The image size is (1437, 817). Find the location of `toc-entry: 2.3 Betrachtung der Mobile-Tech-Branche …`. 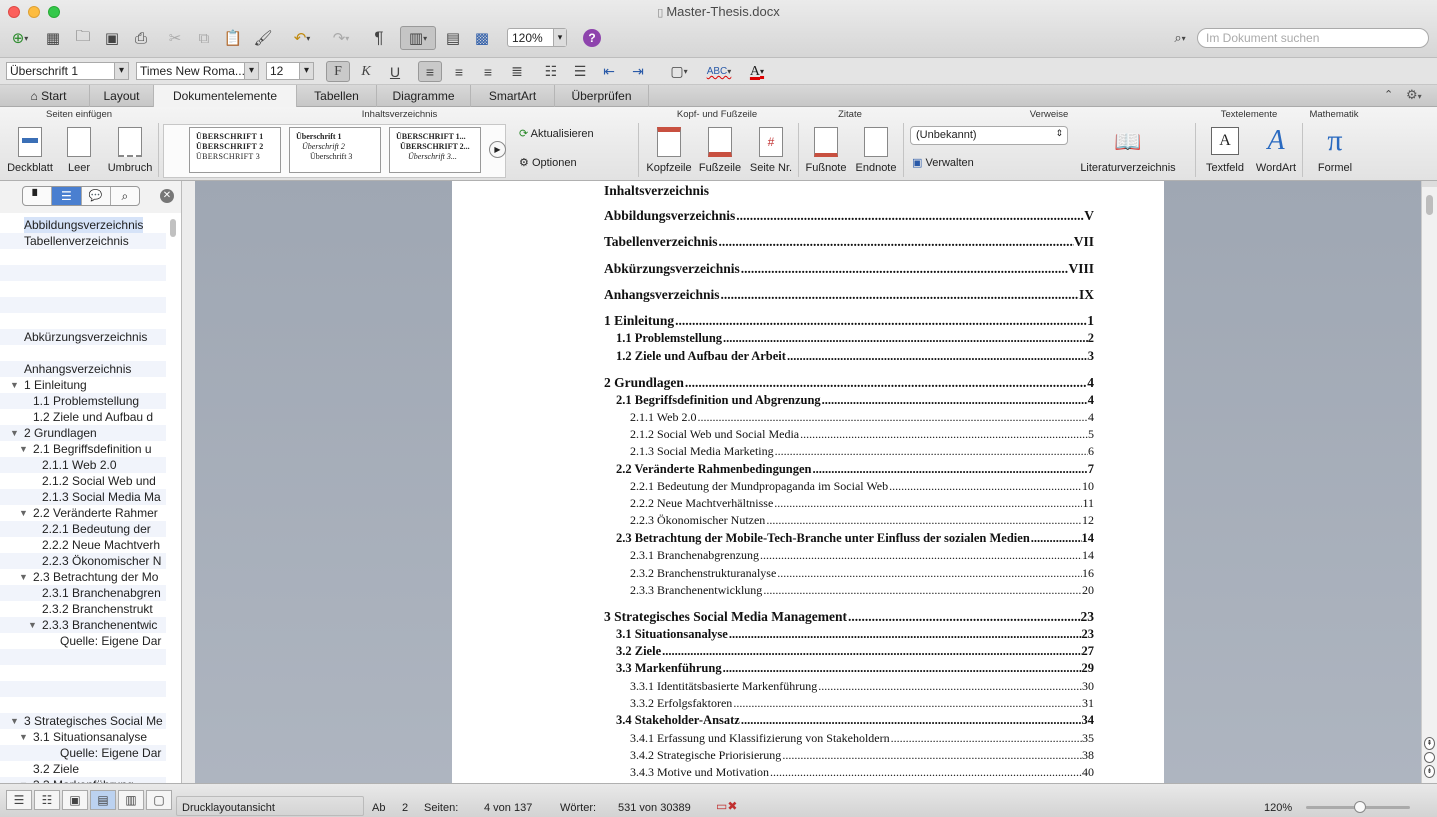

toc-entry: 2.3 Betrachtung der Mobile-Tech-Branche … is located at coordinates (855, 539).